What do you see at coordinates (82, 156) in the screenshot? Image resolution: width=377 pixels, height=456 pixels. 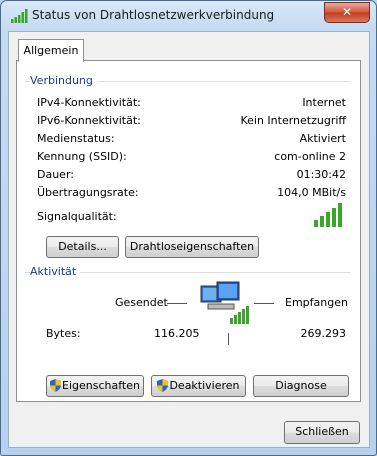 I see `ssid-label: Kennung (SSID):` at bounding box center [82, 156].